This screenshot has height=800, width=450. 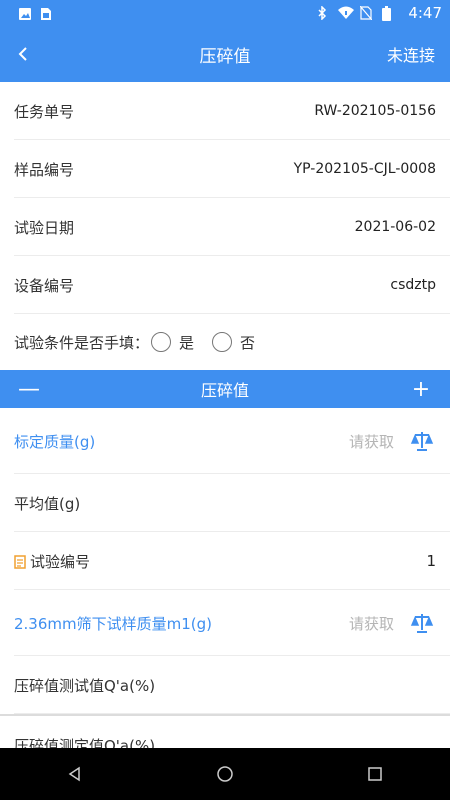 I want to click on task-no-label: 任务单号, so click(x=44, y=111).